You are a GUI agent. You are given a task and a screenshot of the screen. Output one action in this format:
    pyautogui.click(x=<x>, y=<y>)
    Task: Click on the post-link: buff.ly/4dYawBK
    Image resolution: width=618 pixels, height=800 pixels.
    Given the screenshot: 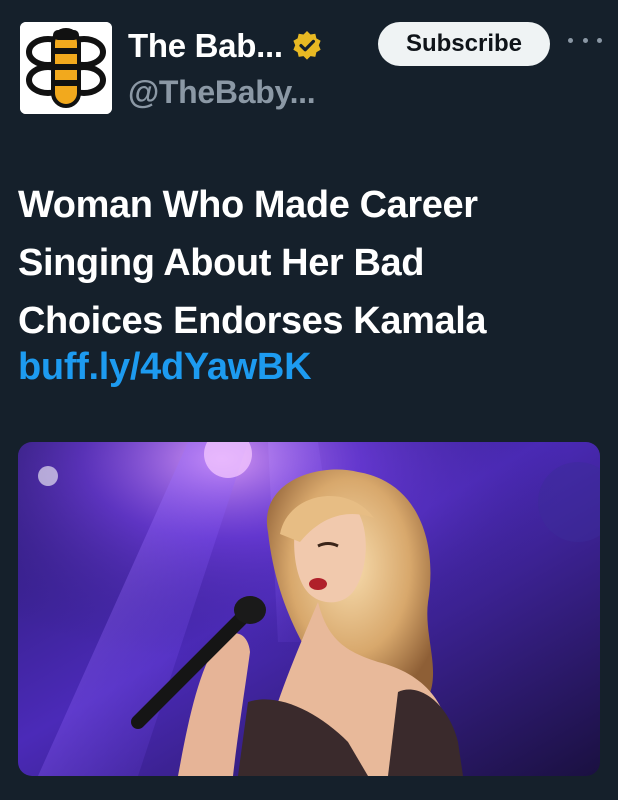 What is the action you would take?
    pyautogui.click(x=165, y=367)
    